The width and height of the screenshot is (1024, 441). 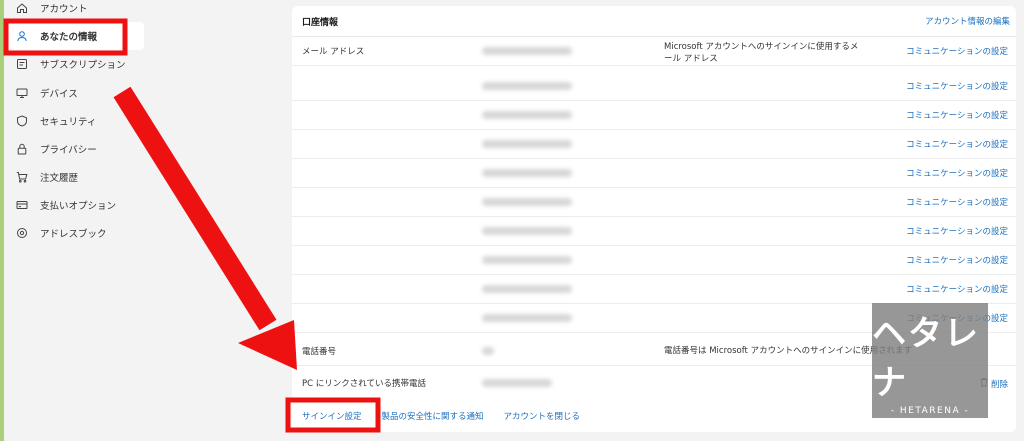 What do you see at coordinates (69, 37) in the screenshot?
I see `sidebar-item-label: あなたの情報` at bounding box center [69, 37].